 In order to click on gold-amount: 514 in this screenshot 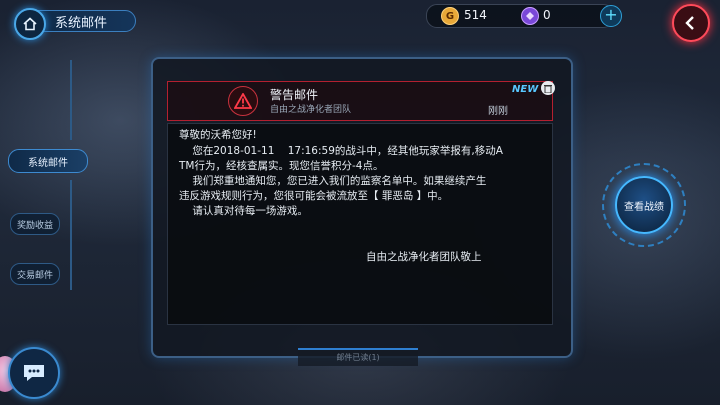, I will do `click(475, 15)`.